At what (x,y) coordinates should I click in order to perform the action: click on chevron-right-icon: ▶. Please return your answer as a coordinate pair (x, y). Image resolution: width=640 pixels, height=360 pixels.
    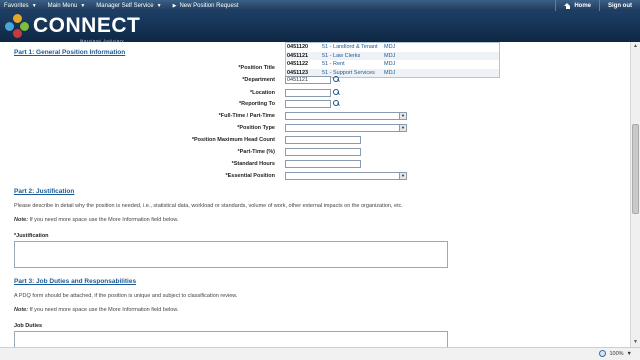
    Looking at the image, I should click on (174, 5).